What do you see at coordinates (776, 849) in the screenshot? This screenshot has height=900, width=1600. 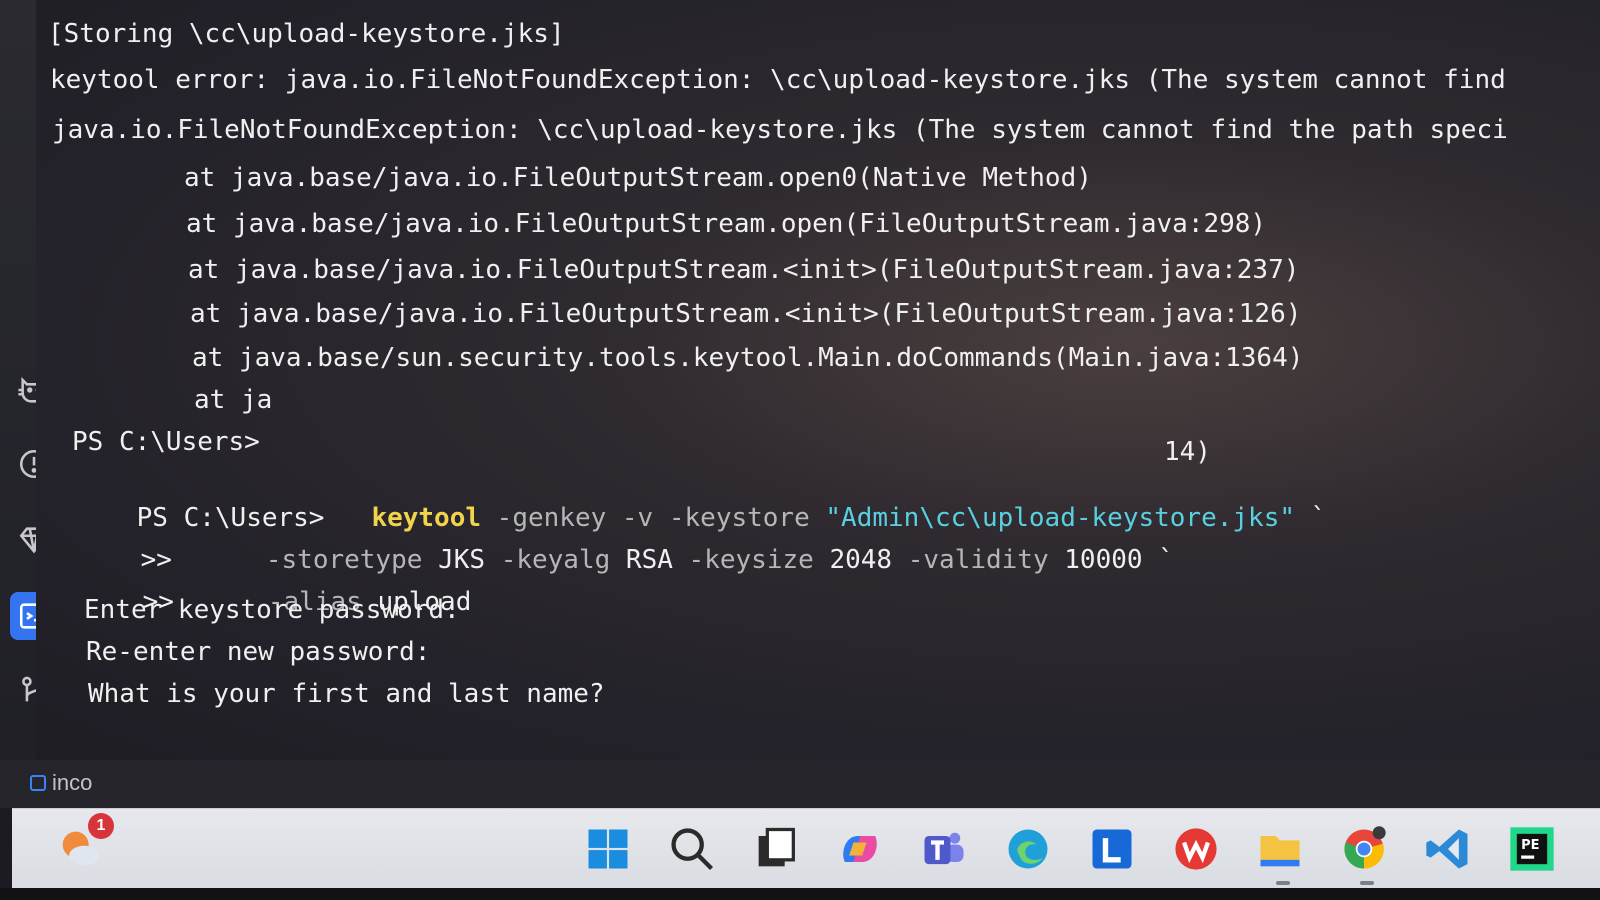 I see `task-view-icon` at bounding box center [776, 849].